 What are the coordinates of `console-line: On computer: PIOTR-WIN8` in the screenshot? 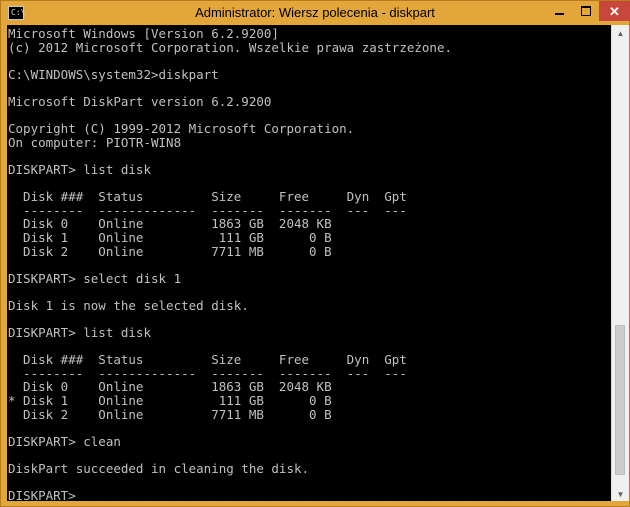 It's located at (95, 142).